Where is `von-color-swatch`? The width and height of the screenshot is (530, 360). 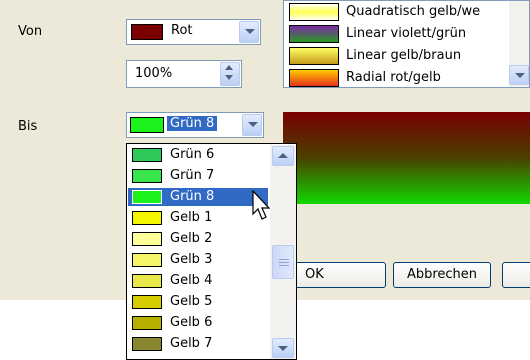 von-color-swatch is located at coordinates (147, 32).